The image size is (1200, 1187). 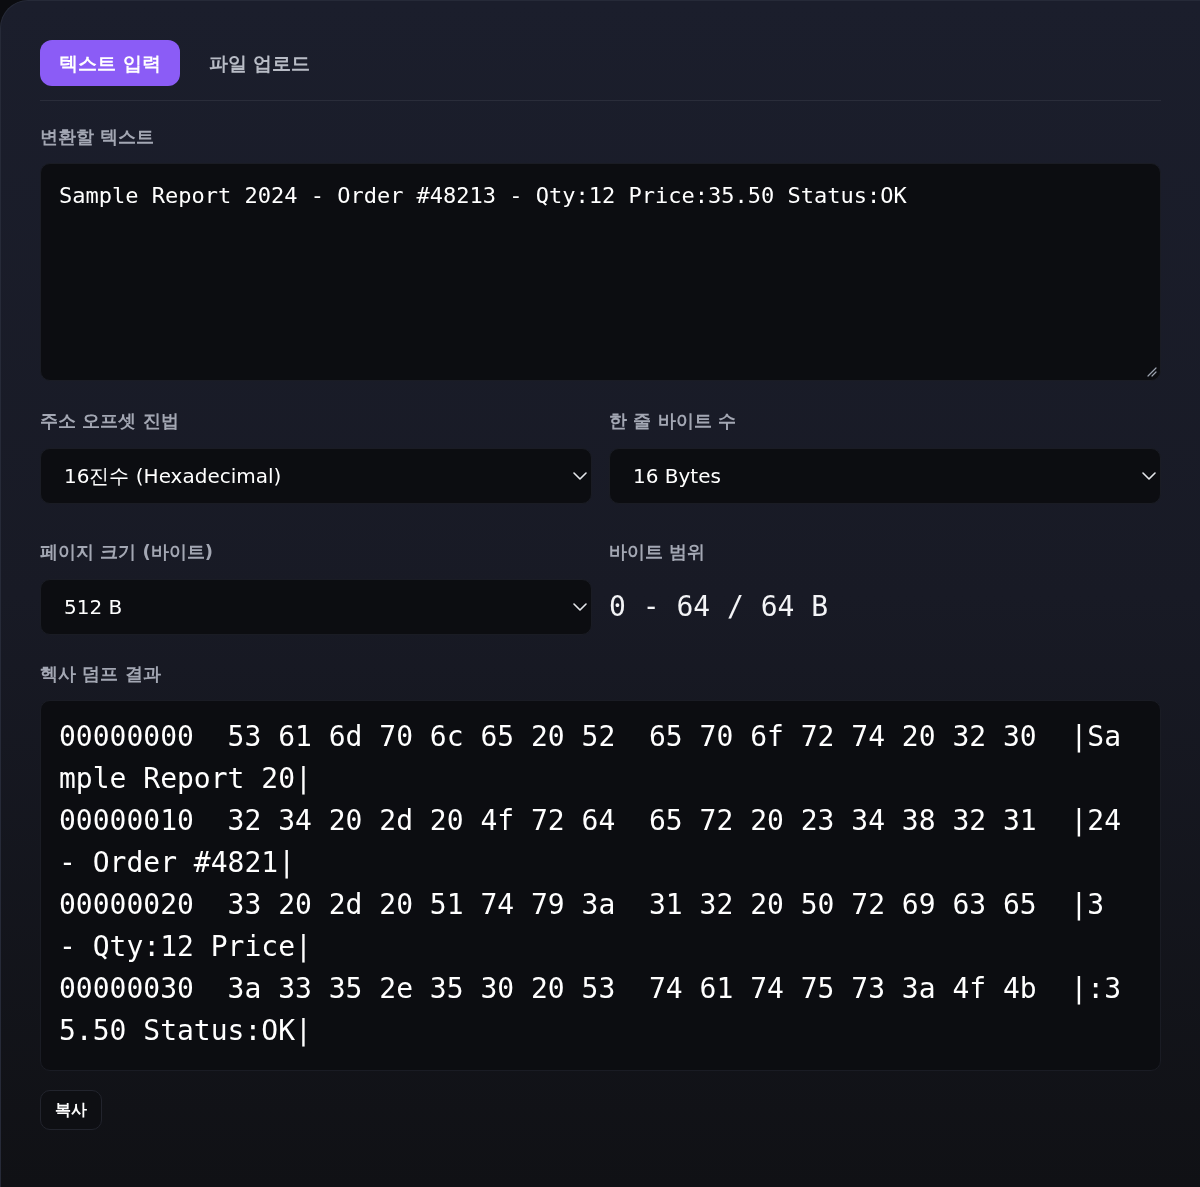 What do you see at coordinates (591, 758) in the screenshot?
I see `hex-dump-line: 00000000 53 61 6d 70 6c 65 20 52 65 70 6f 72 74 20 32 30 |Sample Report 20|` at bounding box center [591, 758].